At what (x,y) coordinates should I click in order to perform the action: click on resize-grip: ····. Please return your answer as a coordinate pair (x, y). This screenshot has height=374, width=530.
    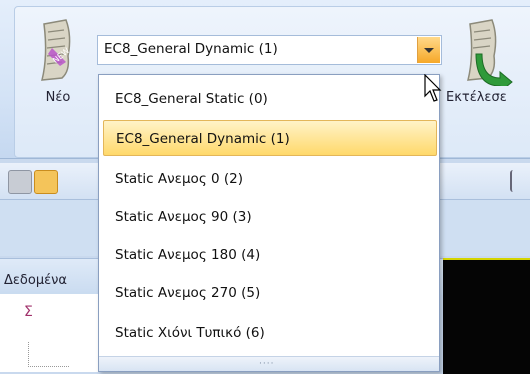
    Looking at the image, I should click on (269, 363).